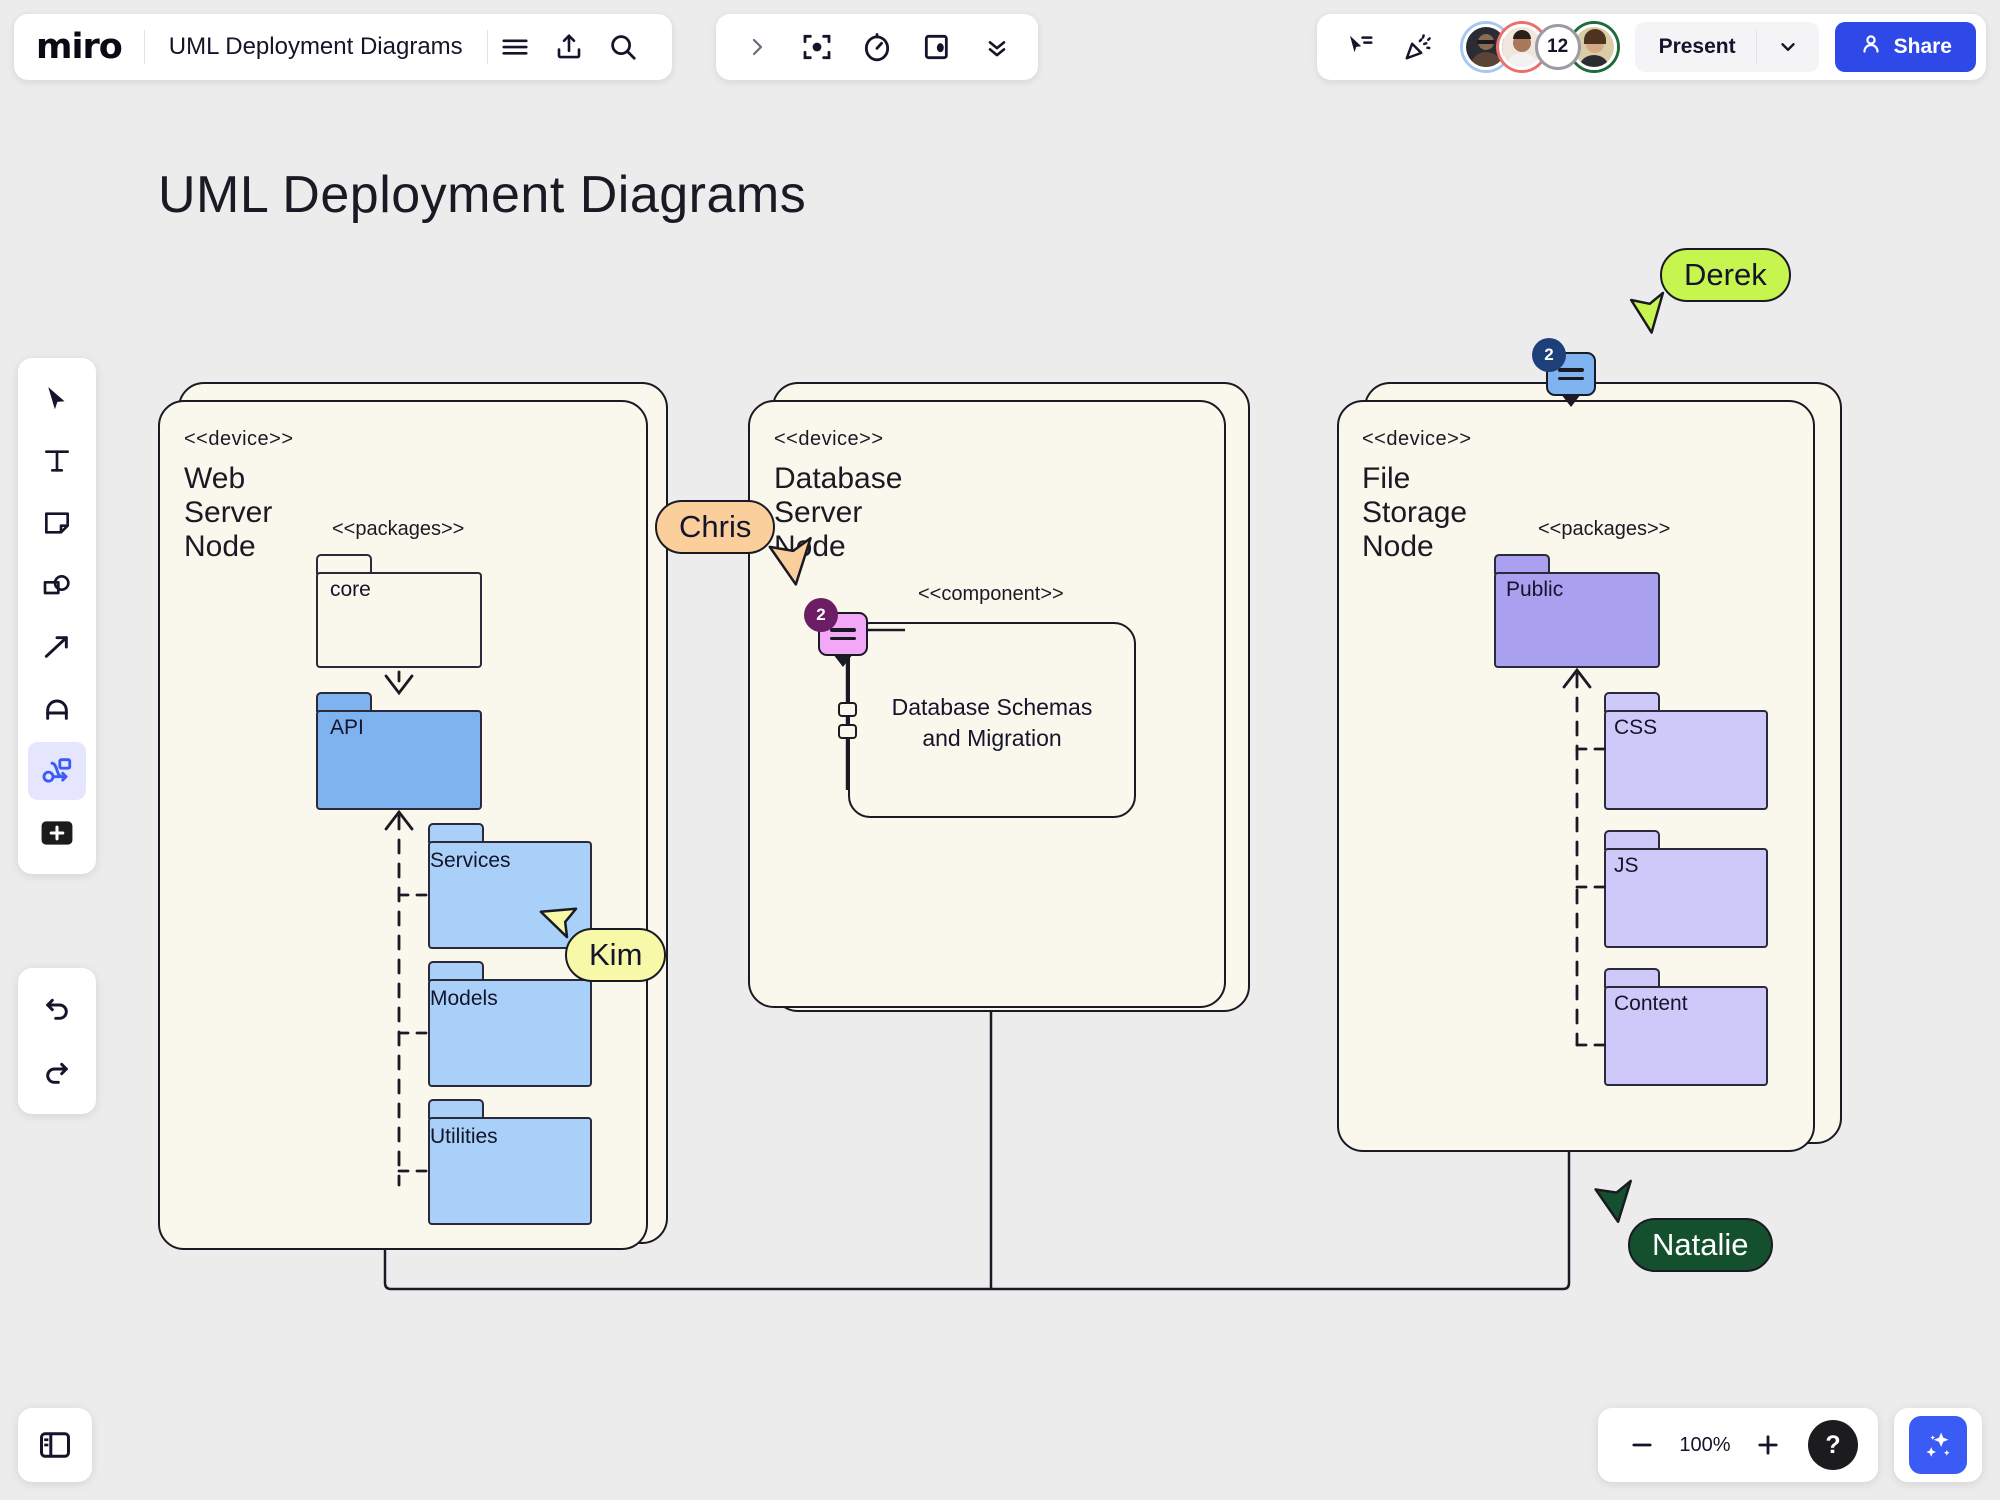 The image size is (2000, 1500). I want to click on screen-share-icon, so click(937, 47).